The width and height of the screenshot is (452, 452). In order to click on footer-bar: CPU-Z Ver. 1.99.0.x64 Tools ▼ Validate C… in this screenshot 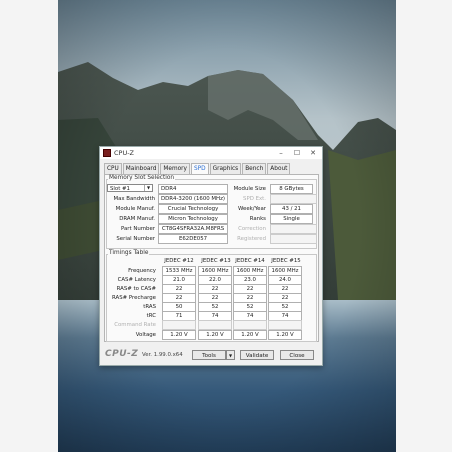, I will do `click(211, 355)`.